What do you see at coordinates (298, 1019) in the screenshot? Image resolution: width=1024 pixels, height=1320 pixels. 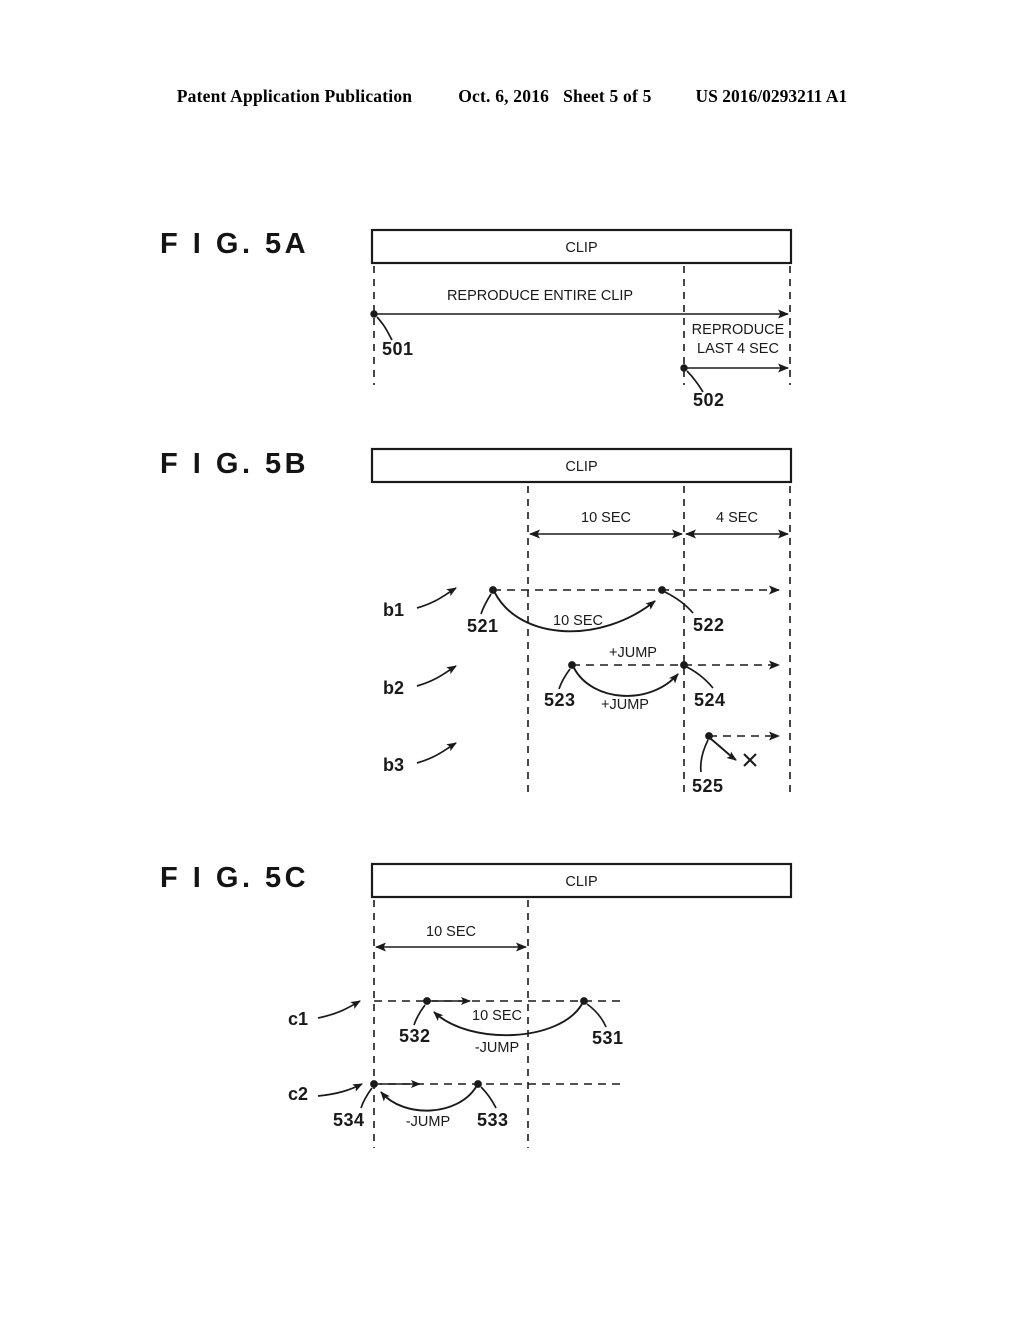 I see `branch-label-c1: c1` at bounding box center [298, 1019].